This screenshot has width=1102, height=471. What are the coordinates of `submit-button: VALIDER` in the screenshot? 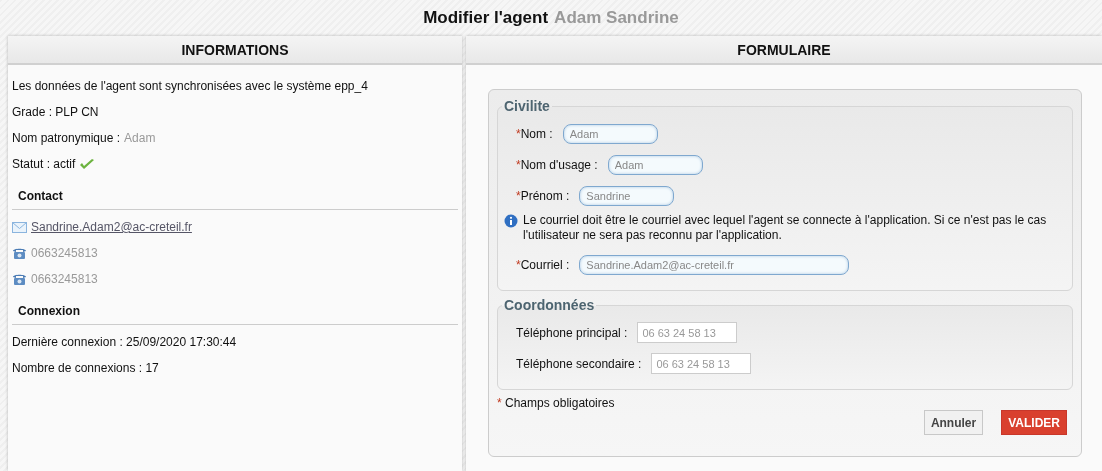 It's located at (1034, 422).